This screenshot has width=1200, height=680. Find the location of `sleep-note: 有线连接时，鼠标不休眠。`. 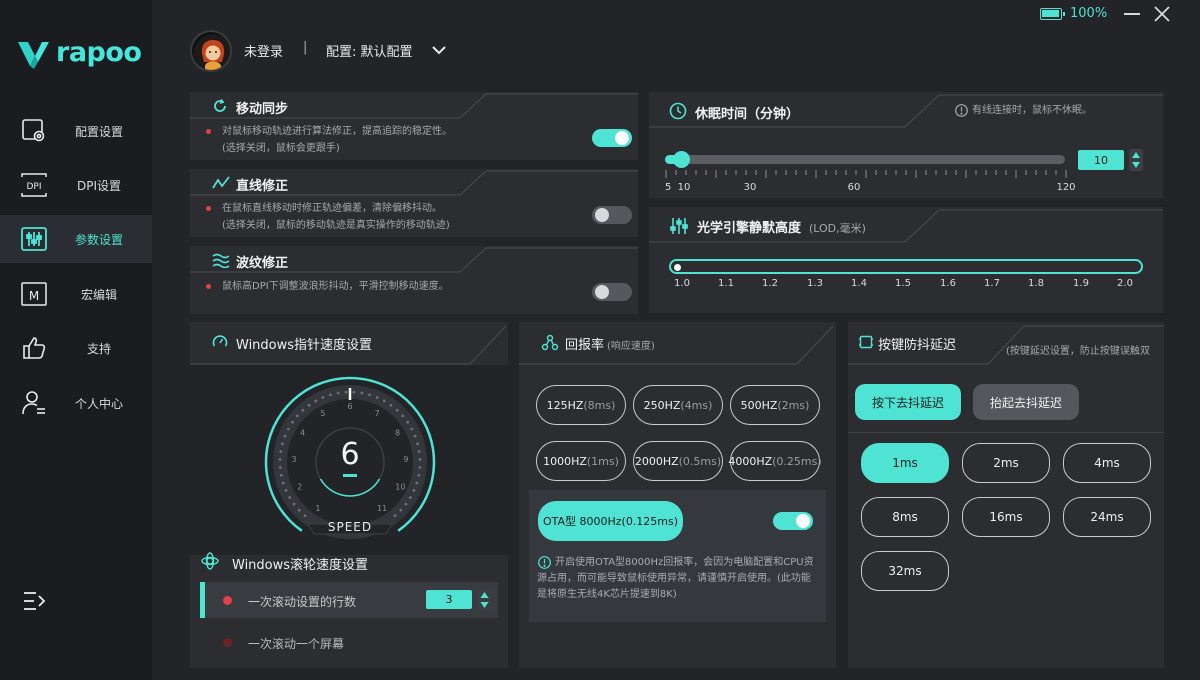

sleep-note: 有线连接时，鼠标不休眠。 is located at coordinates (1032, 110).